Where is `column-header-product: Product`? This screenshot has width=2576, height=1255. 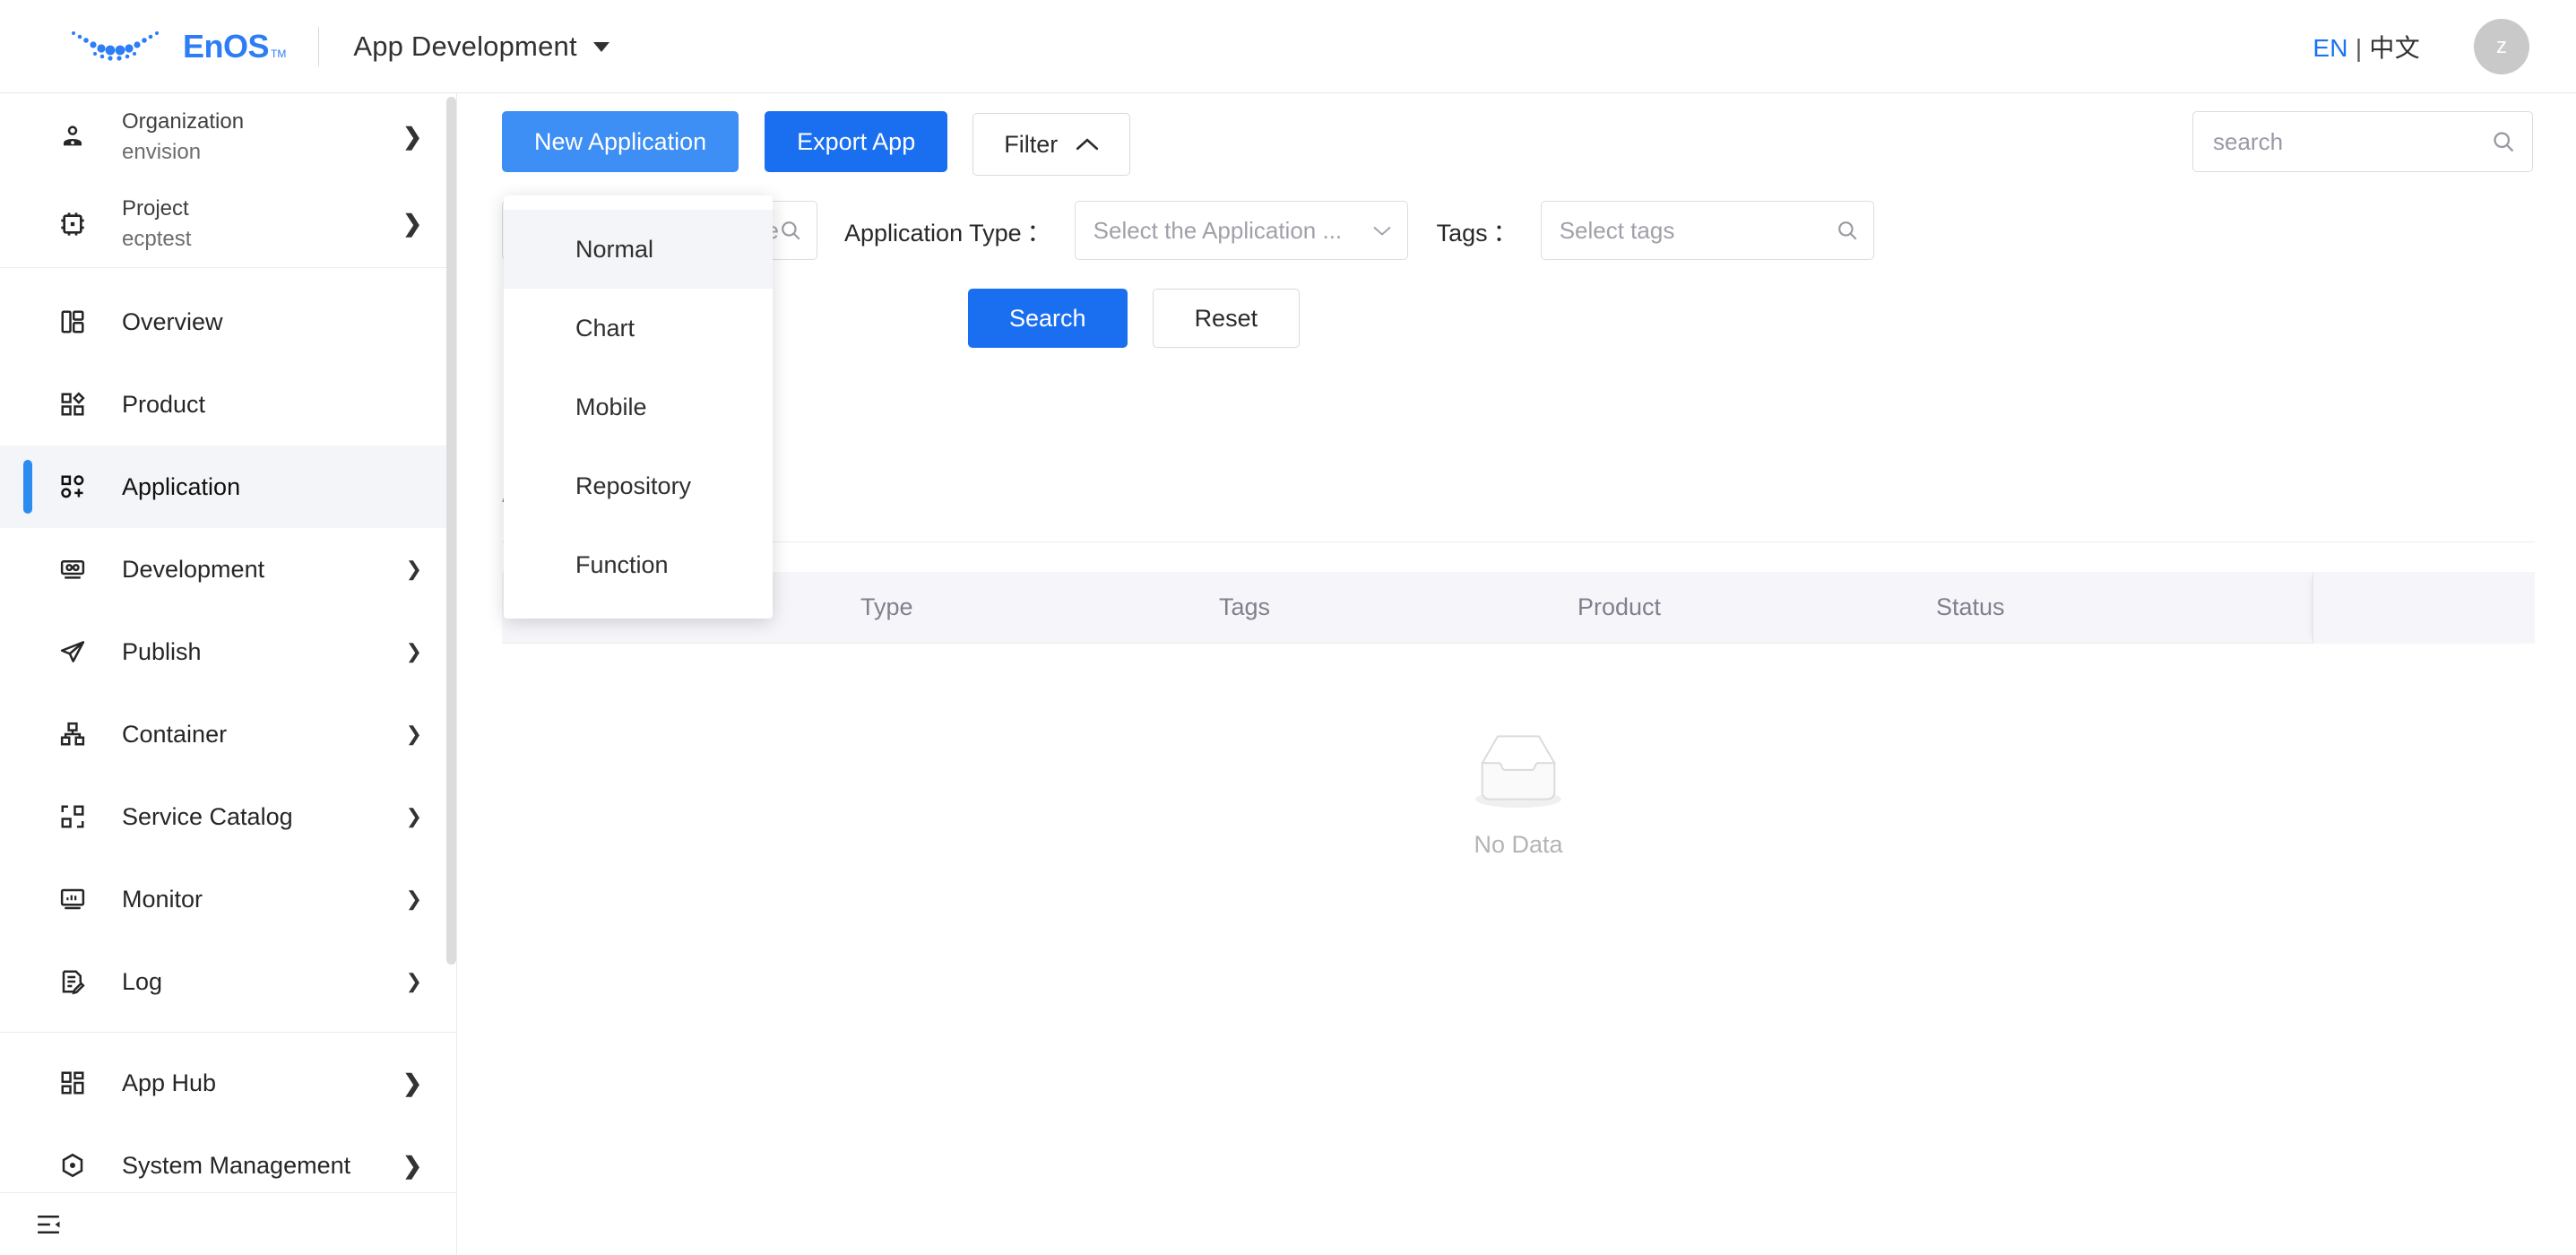 column-header-product: Product is located at coordinates (1620, 606).